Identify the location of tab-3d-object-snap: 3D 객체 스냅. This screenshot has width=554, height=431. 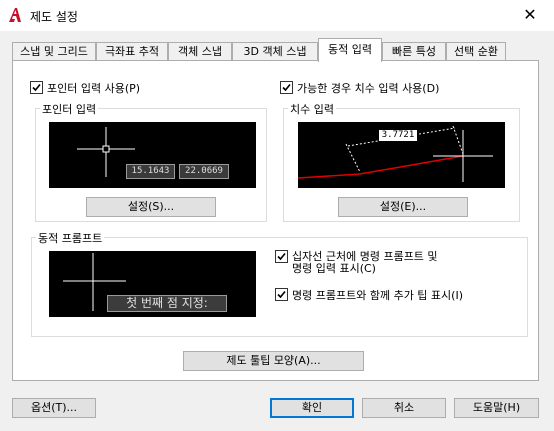
(275, 51).